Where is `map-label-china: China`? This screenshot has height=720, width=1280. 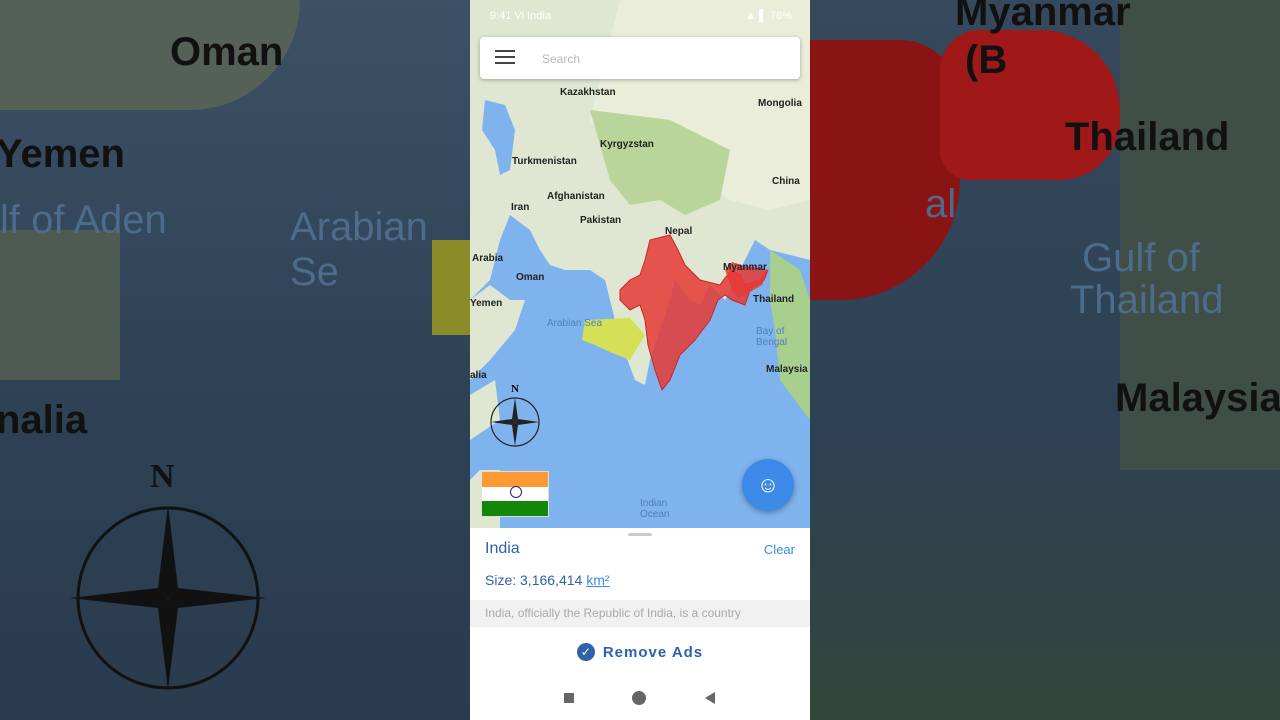
map-label-china: China is located at coordinates (786, 181).